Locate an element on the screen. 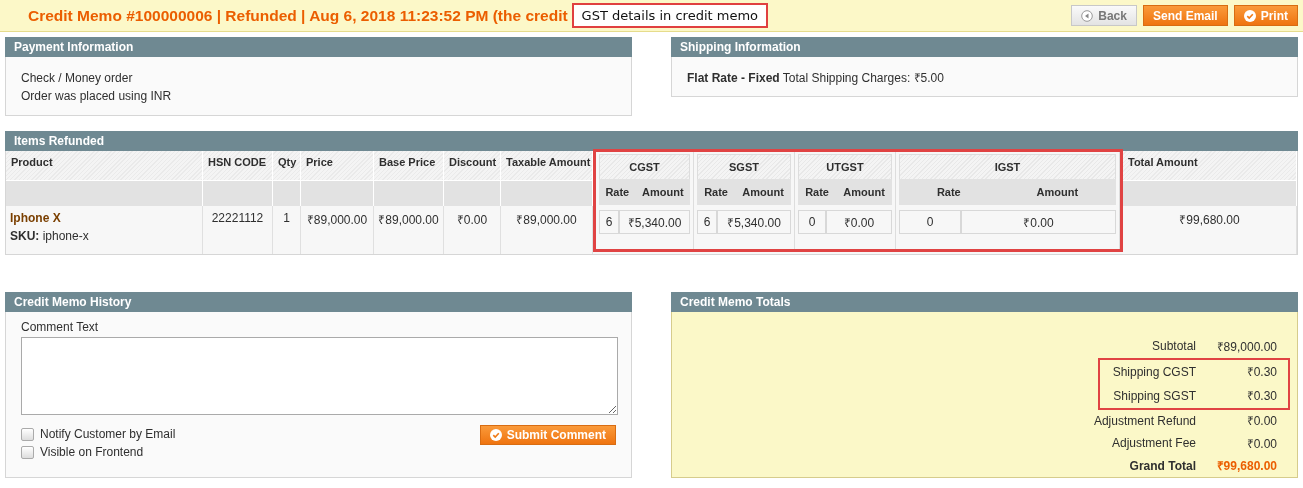  column-header: IGST is located at coordinates (1007, 167).